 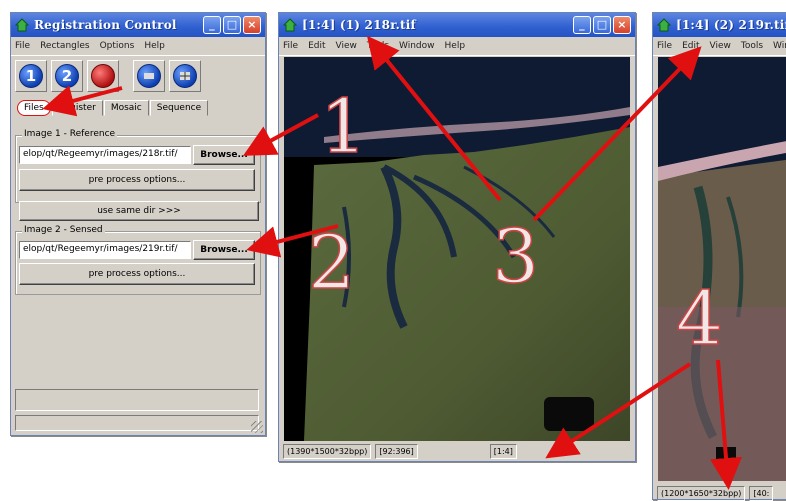 What do you see at coordinates (726, 424) in the screenshot?
I see `arrow-4-to-status2` at bounding box center [726, 424].